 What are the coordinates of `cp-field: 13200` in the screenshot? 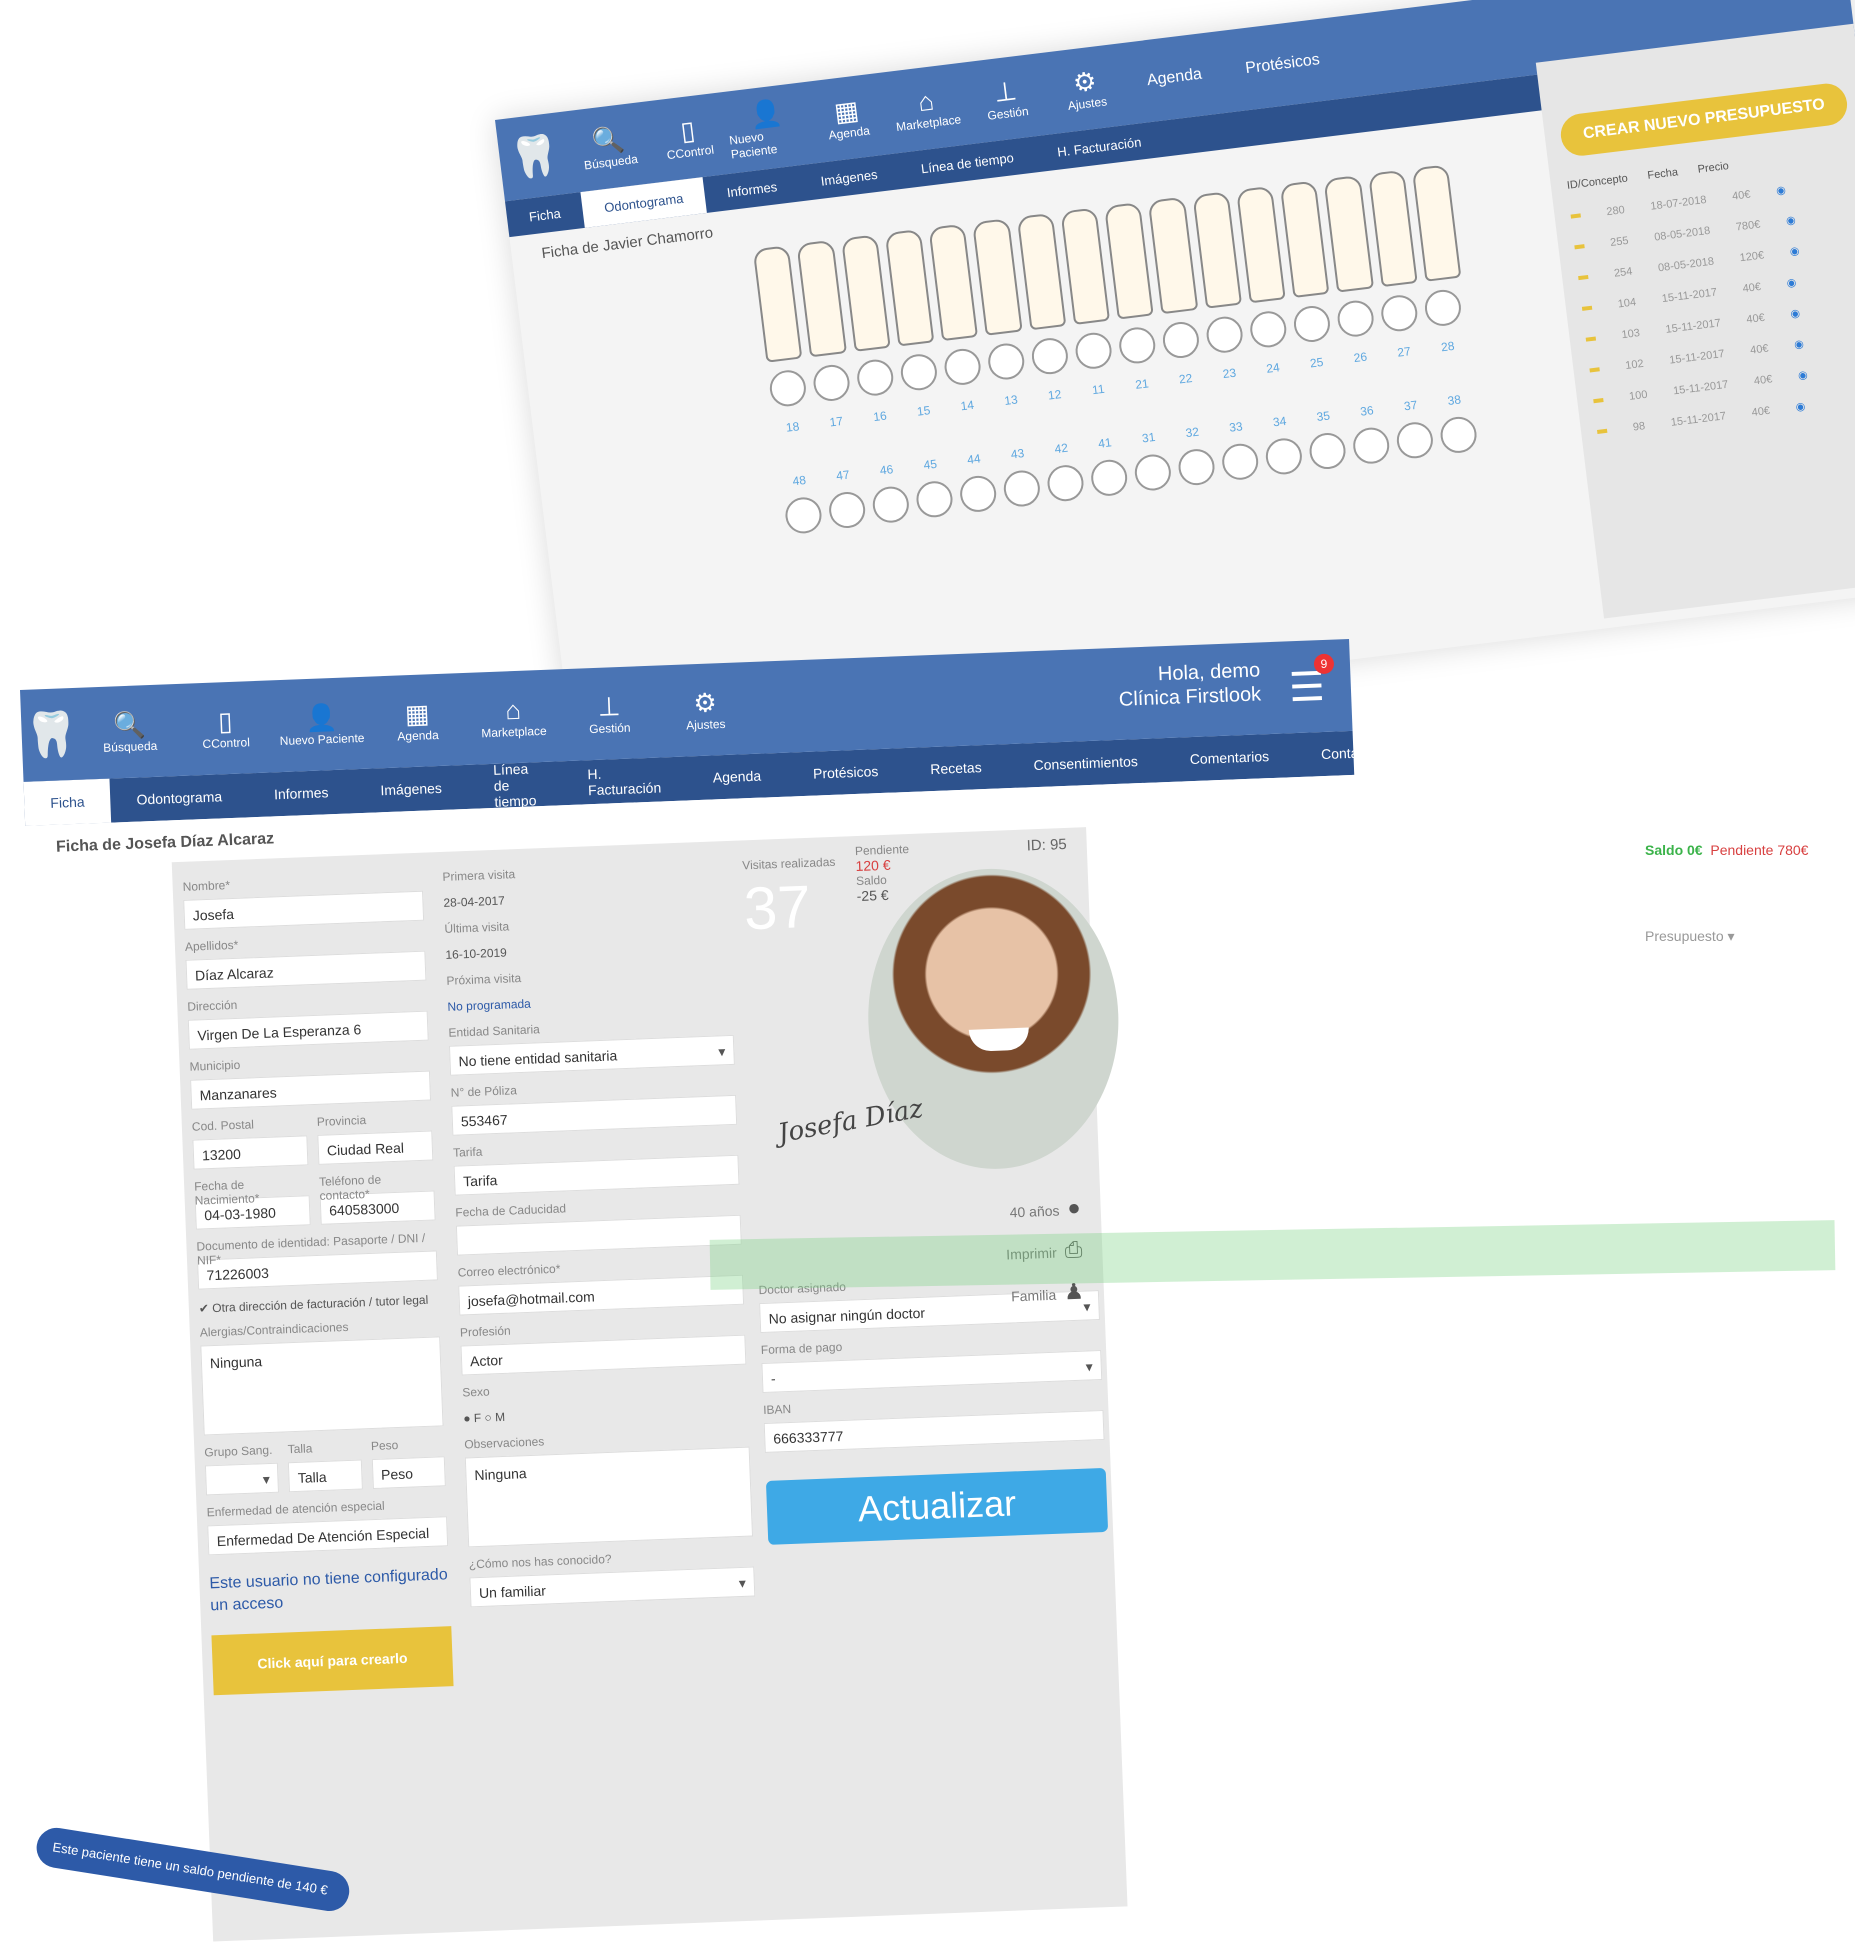 It's located at (250, 1152).